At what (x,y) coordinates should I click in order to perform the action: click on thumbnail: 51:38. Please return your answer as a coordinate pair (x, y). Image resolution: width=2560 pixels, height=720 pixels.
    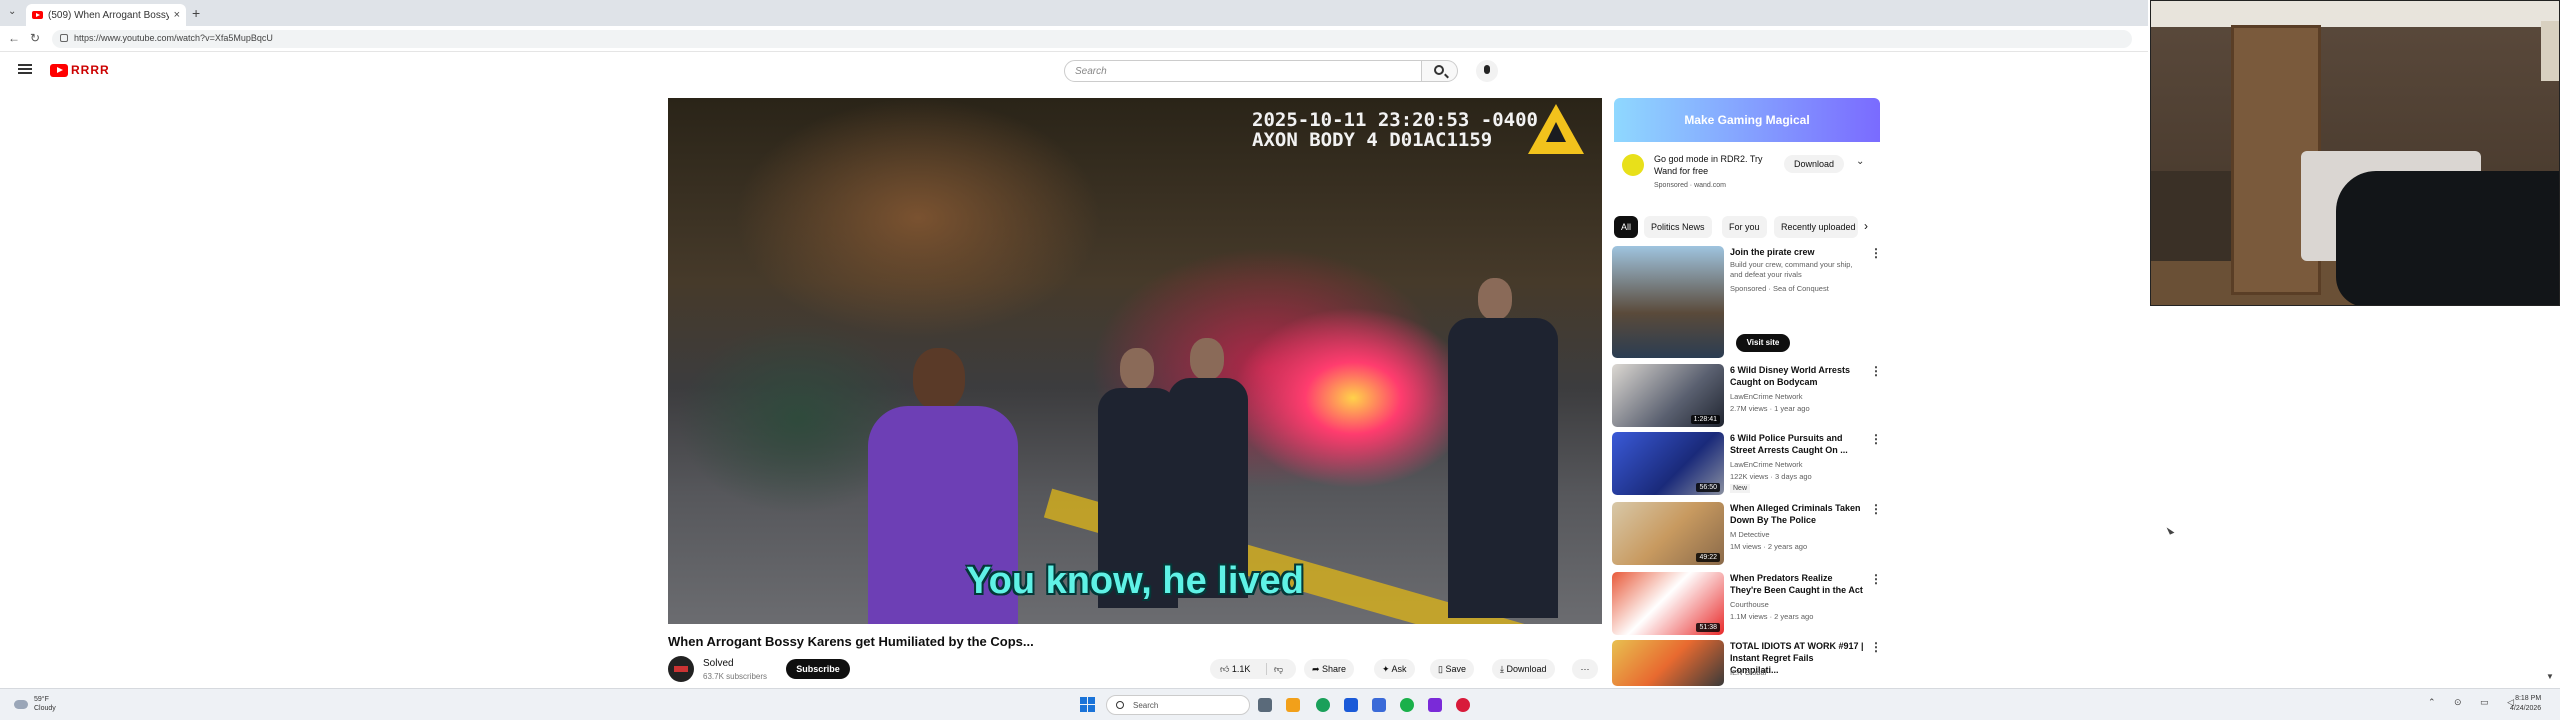
    Looking at the image, I should click on (1668, 603).